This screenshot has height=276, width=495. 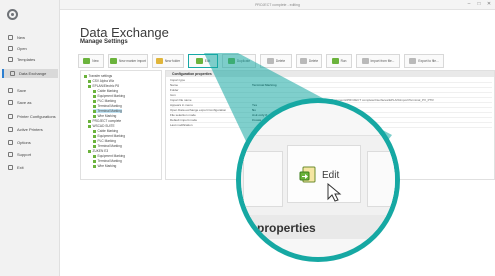 I want to click on edit-icon, so click(x=307, y=174).